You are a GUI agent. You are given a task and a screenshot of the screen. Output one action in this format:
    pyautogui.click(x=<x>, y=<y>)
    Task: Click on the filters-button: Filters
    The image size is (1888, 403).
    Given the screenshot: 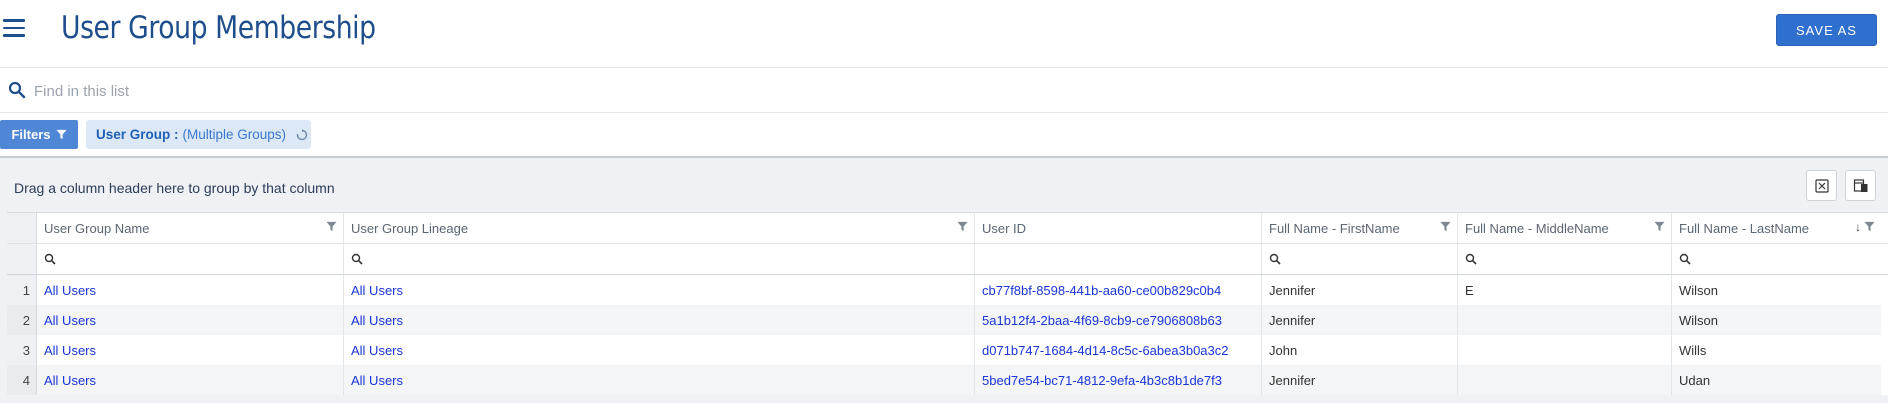 What is the action you would take?
    pyautogui.click(x=39, y=134)
    